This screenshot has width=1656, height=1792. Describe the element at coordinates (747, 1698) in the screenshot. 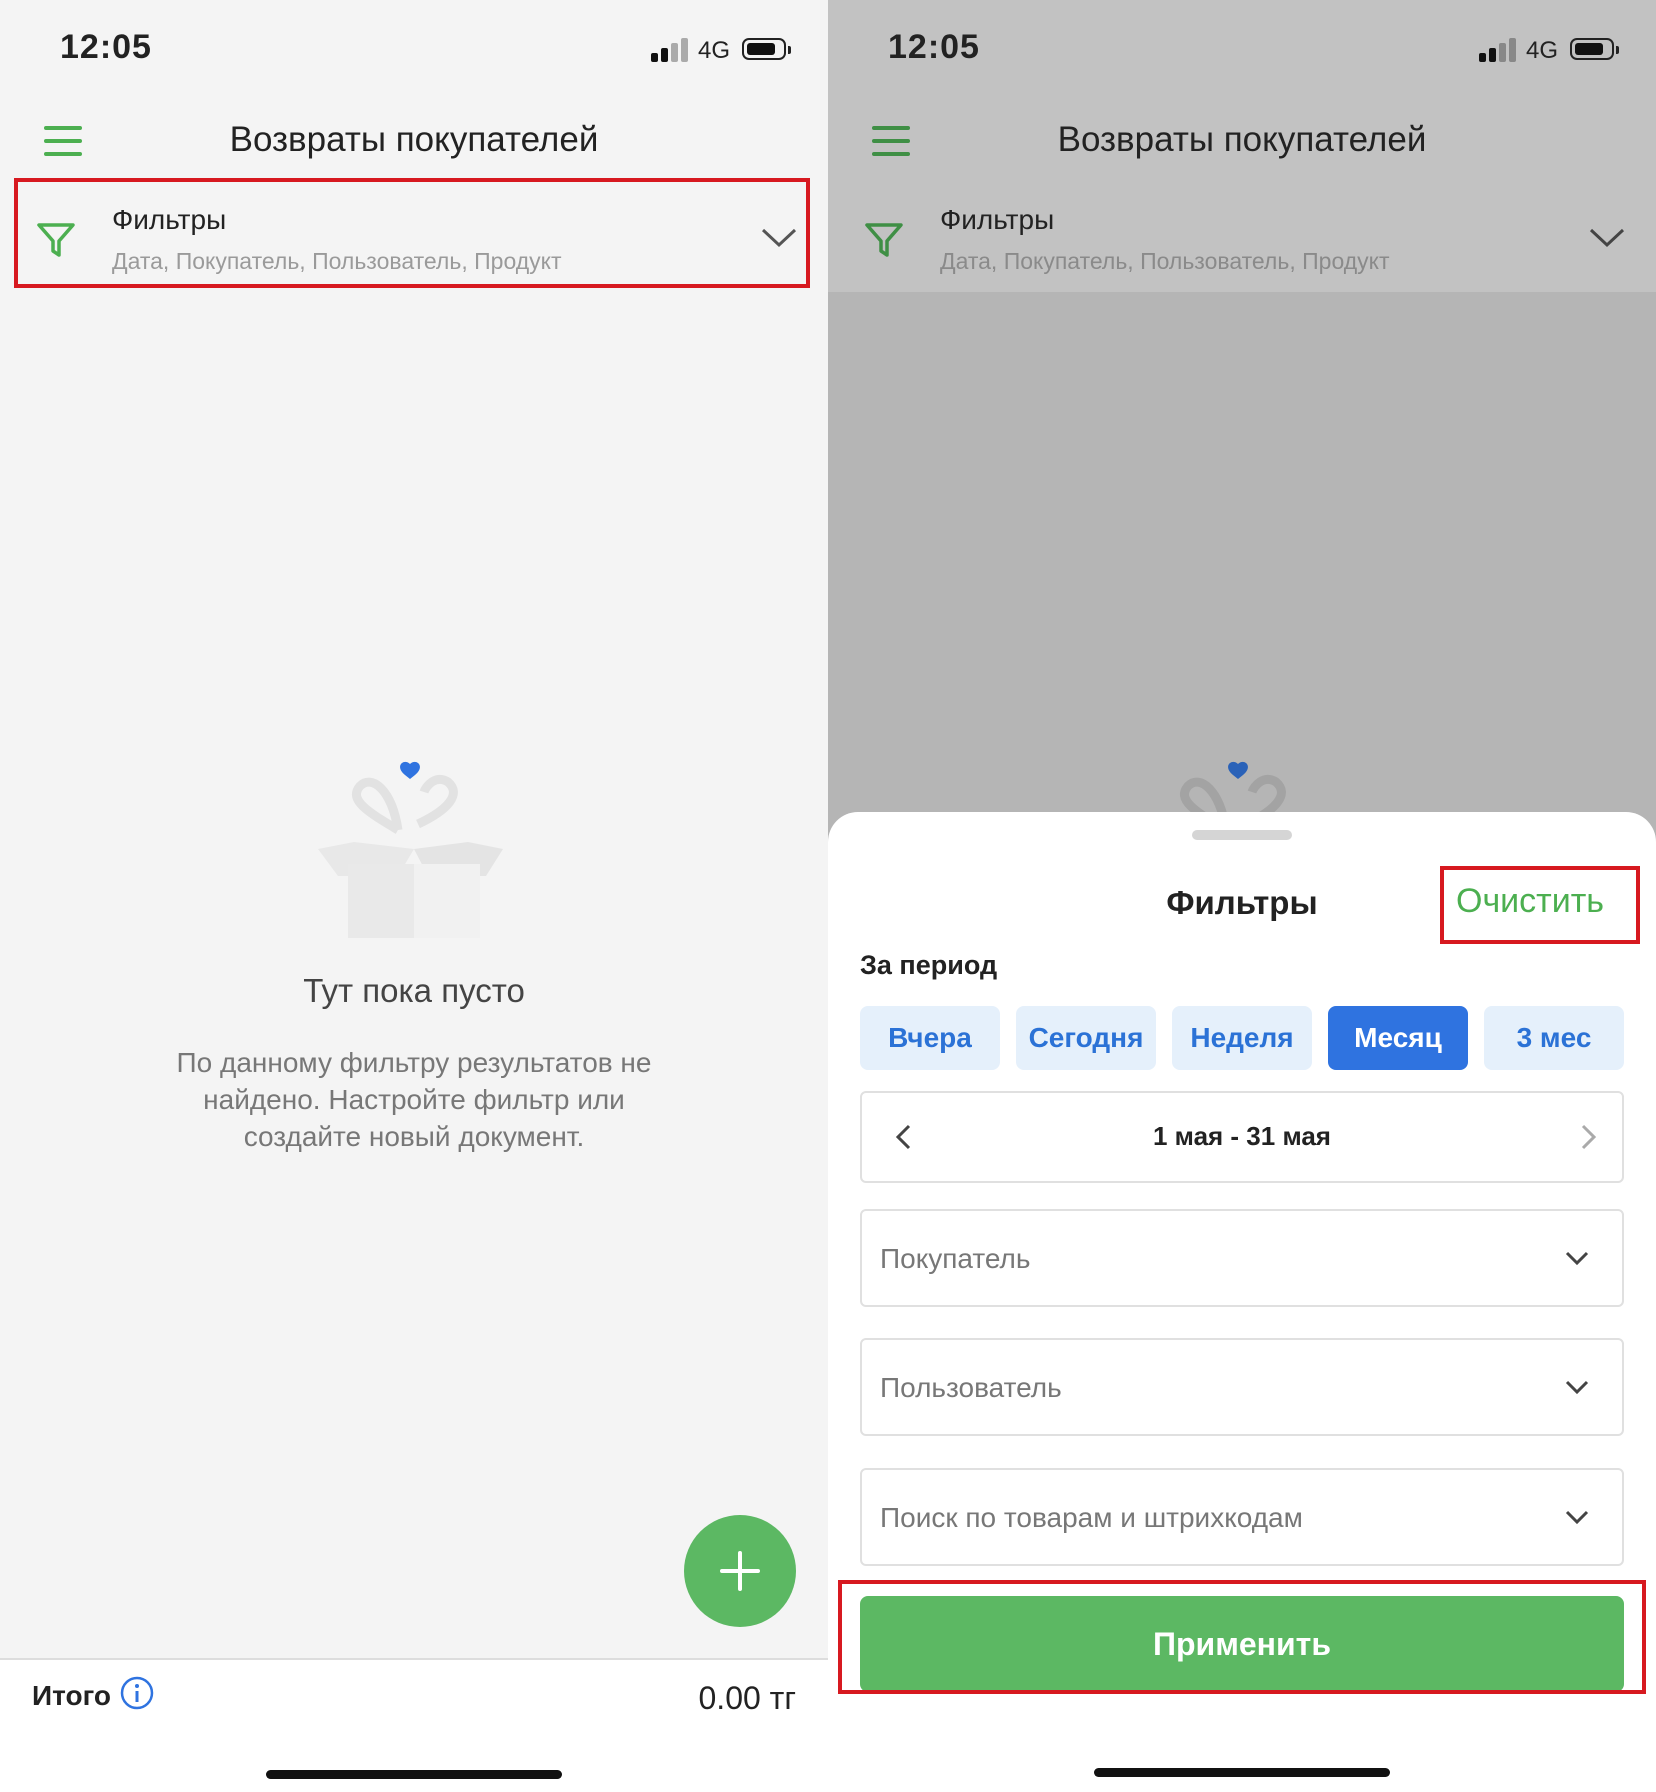

I see `total-value: 0.00 тг` at that location.